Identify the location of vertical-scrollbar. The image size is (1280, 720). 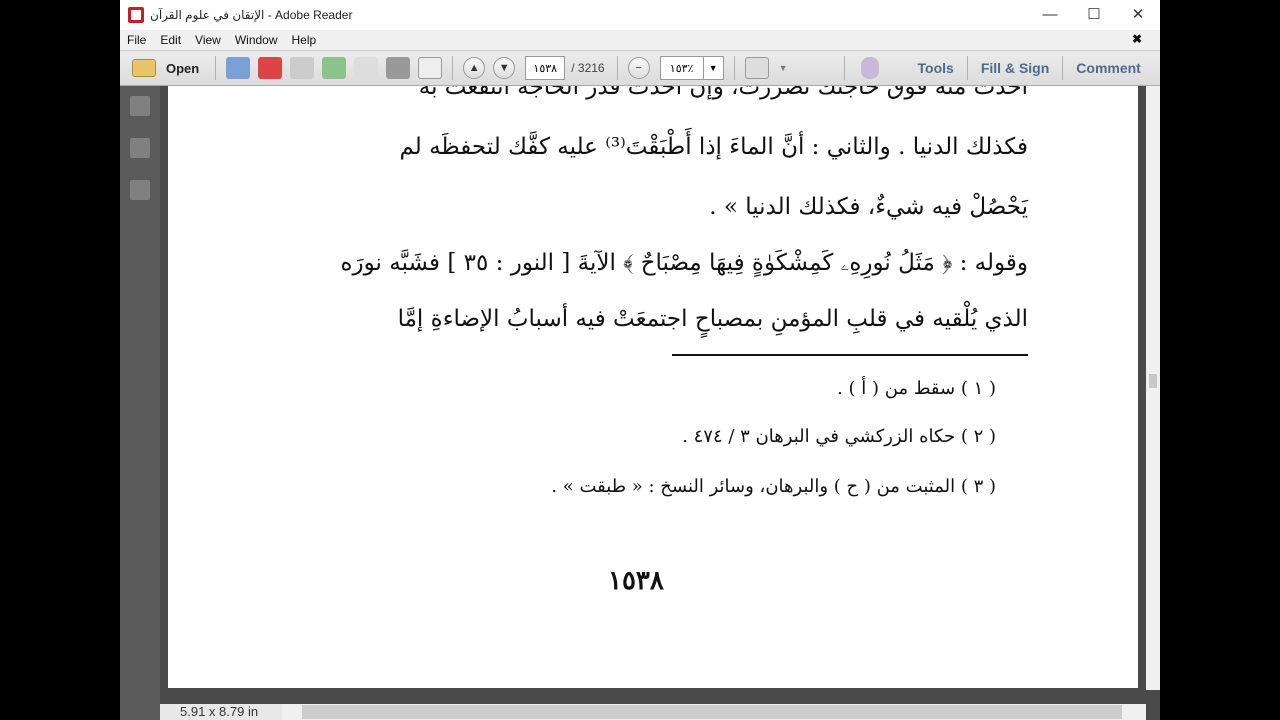
(1153, 388).